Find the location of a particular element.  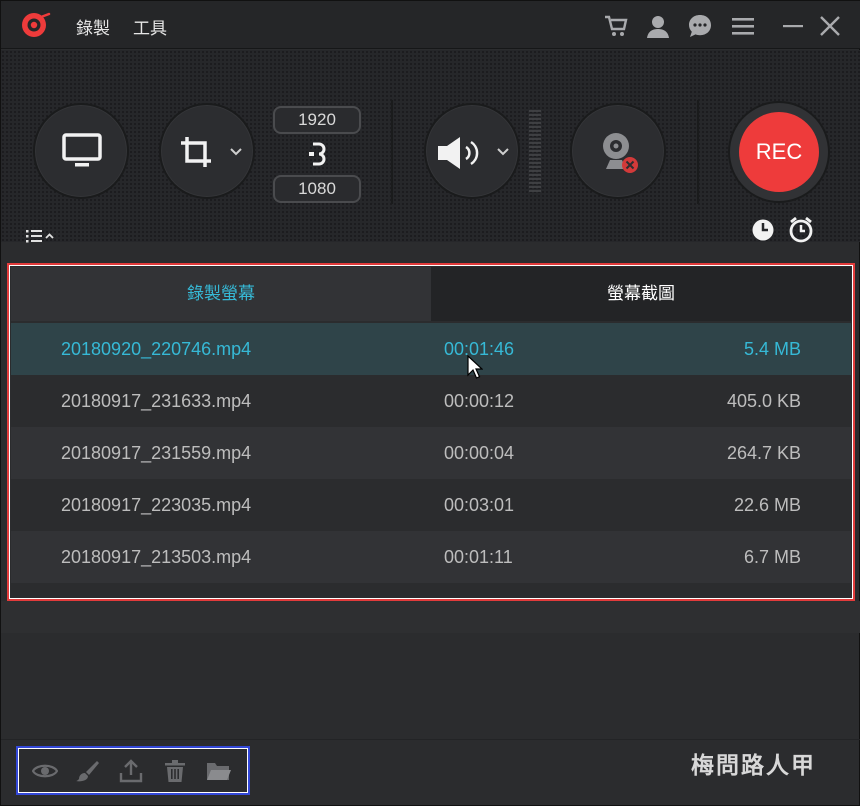

file-row: 20180917_231633.mp4 00:00:12 405.0 KB is located at coordinates (431, 401).